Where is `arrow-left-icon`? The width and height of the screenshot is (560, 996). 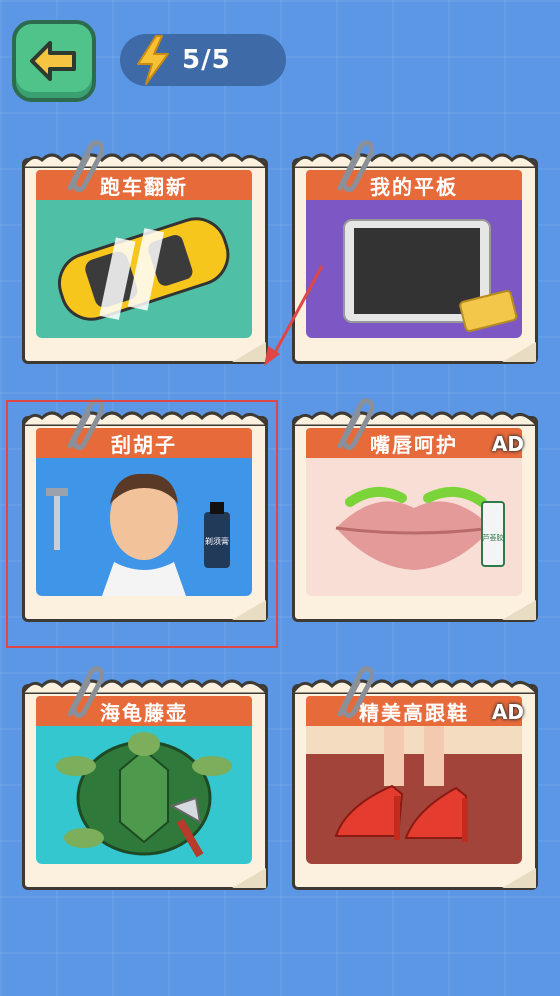
arrow-left-icon is located at coordinates (53, 61).